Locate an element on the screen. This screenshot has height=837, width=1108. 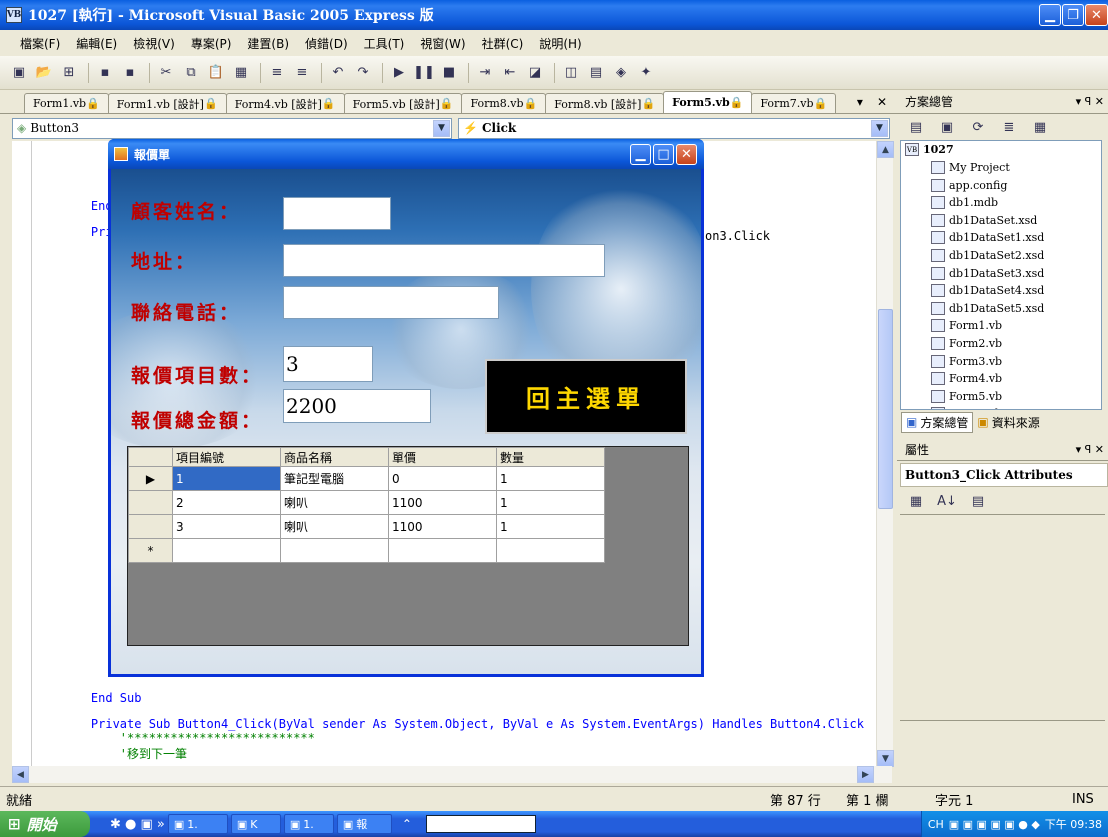
tree-item: db1DataSet5.xsd is located at coordinates (987, 308).